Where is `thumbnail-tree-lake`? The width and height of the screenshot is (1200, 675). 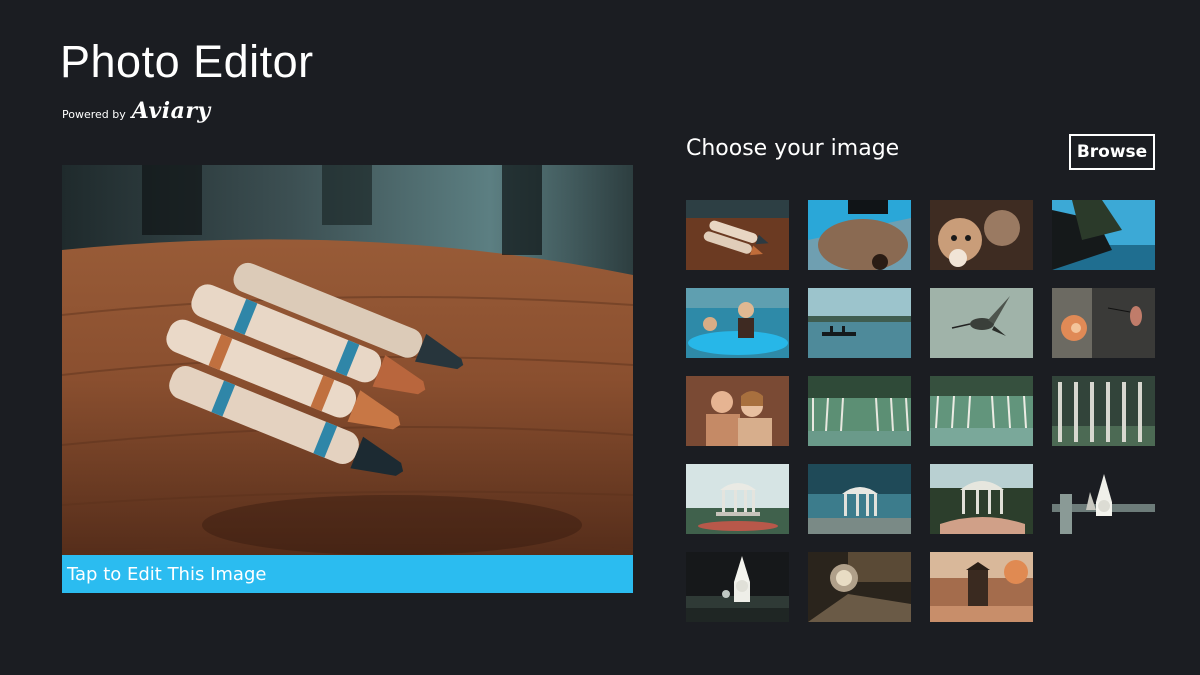
thumbnail-tree-lake is located at coordinates (1103, 235).